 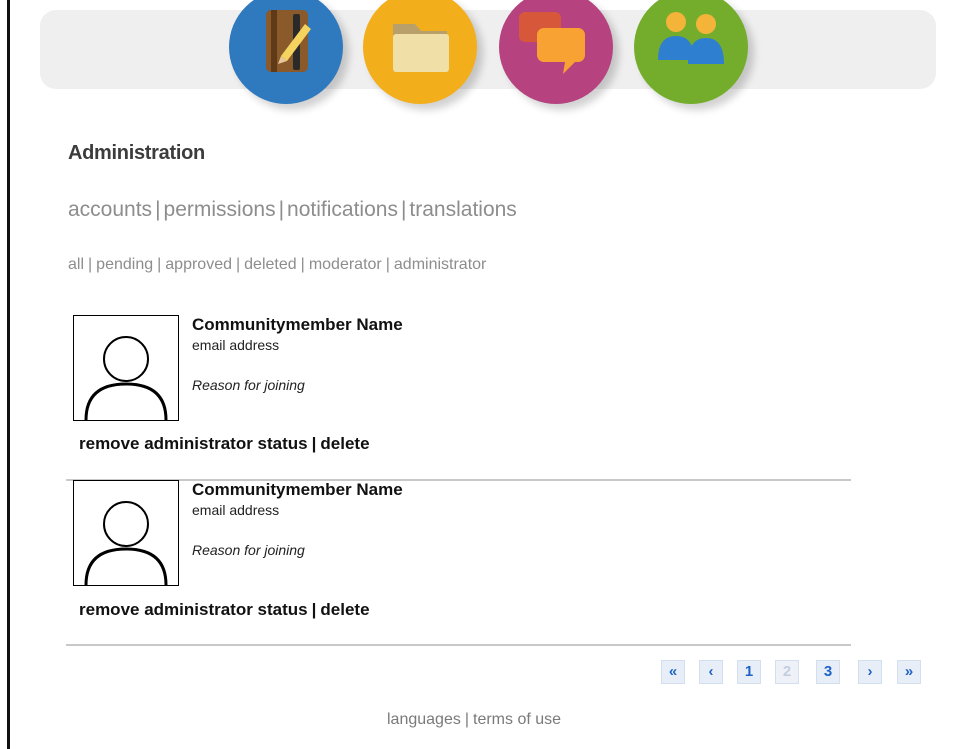 I want to click on notebook-icon, so click(x=286, y=52).